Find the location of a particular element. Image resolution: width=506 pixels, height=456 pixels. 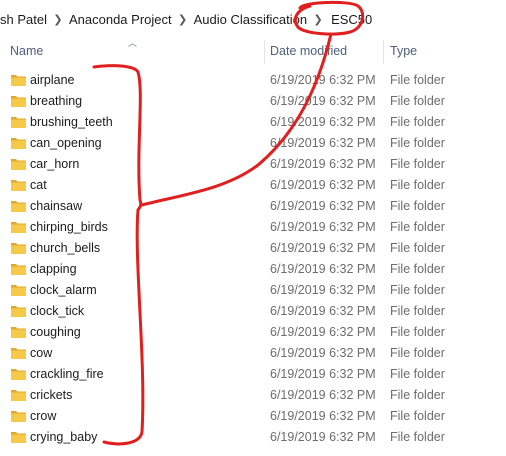

list-item: clock_tick 6/19/2019 6:32 PM File folder is located at coordinates (253, 311).